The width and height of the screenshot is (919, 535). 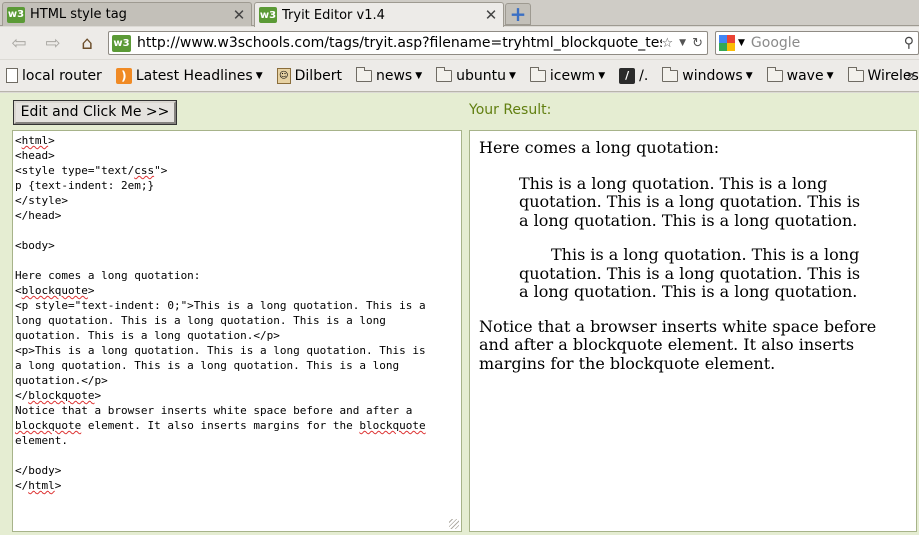 What do you see at coordinates (41, 440) in the screenshot?
I see `code-fragment: element.` at bounding box center [41, 440].